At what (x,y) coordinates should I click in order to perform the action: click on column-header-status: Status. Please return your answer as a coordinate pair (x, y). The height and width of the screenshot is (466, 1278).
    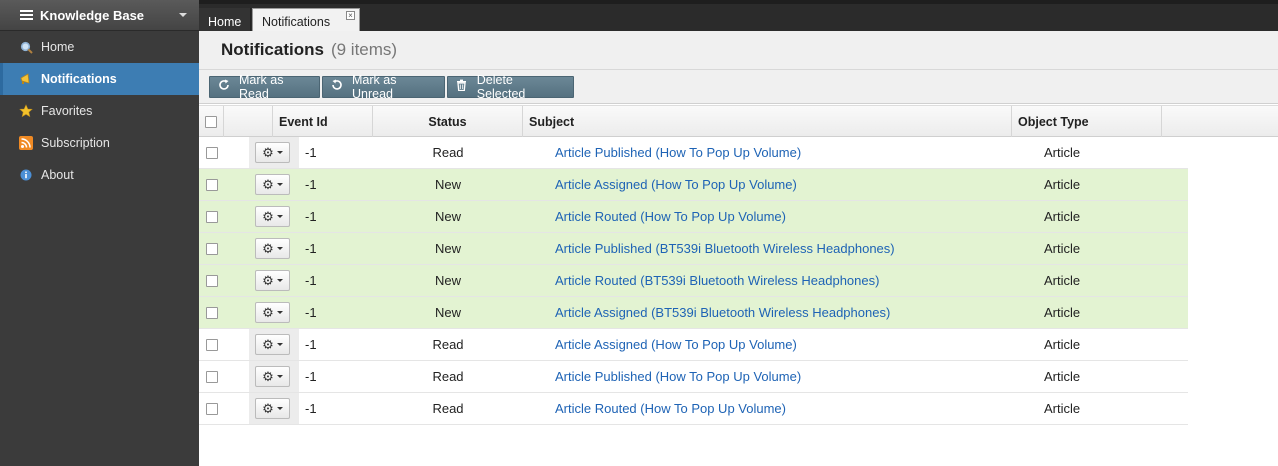
    Looking at the image, I should click on (448, 121).